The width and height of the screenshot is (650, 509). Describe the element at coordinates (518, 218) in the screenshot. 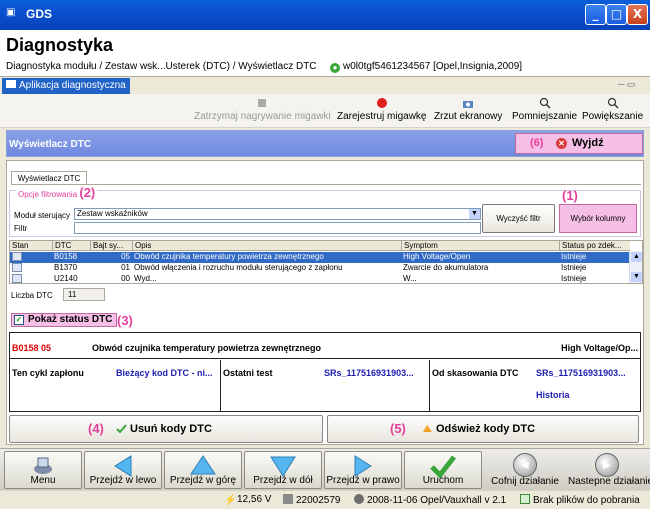

I see `clear-filter-button: Wyczyść filtr` at that location.